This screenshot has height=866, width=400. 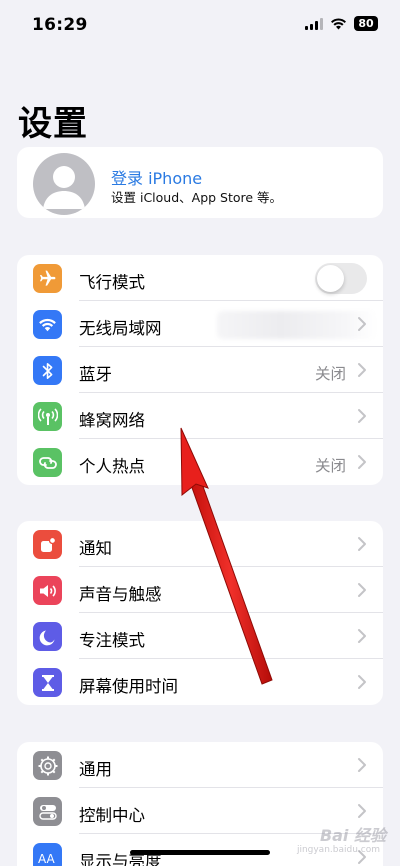 I want to click on hotspot-icon, so click(x=47, y=462).